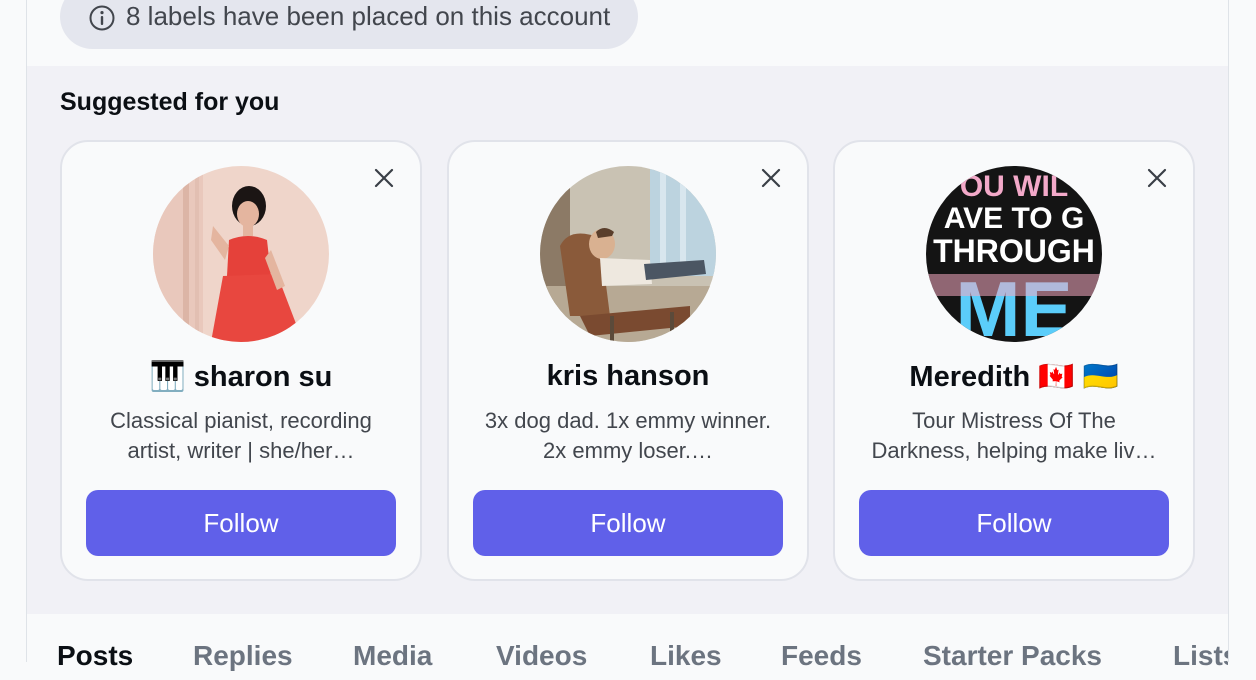  I want to click on info-icon, so click(102, 17).